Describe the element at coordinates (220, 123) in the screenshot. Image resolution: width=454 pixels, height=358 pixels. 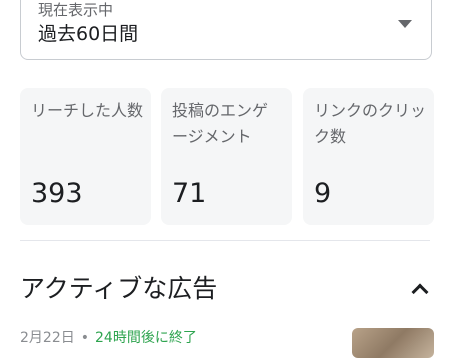
I see `metric-label: 投稿のエンゲージメント` at that location.